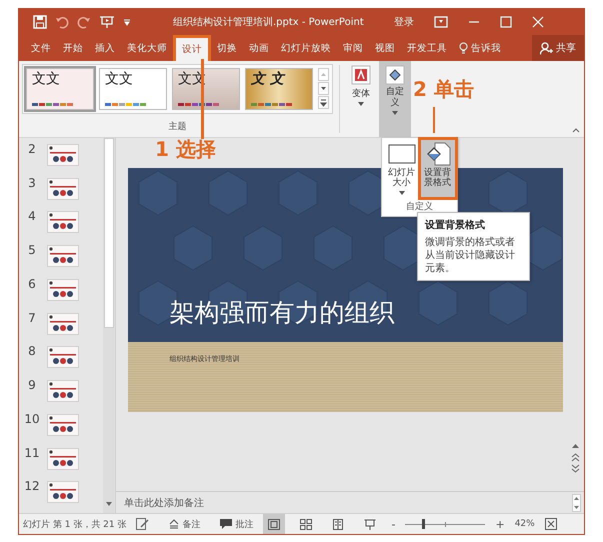 The image size is (603, 542). What do you see at coordinates (546, 48) in the screenshot?
I see `person-add-icon` at bounding box center [546, 48].